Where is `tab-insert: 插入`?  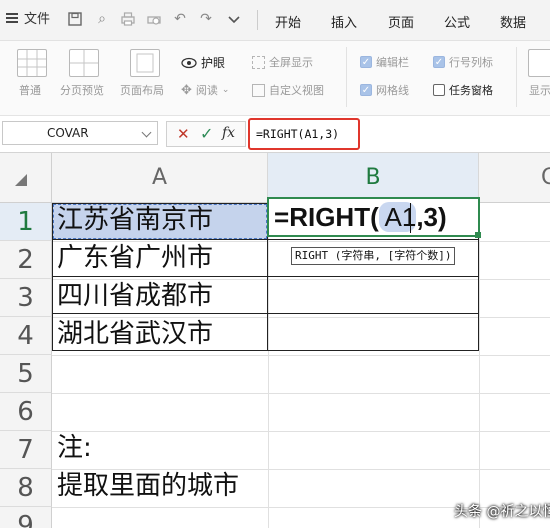
tab-insert: 插入 is located at coordinates (344, 21).